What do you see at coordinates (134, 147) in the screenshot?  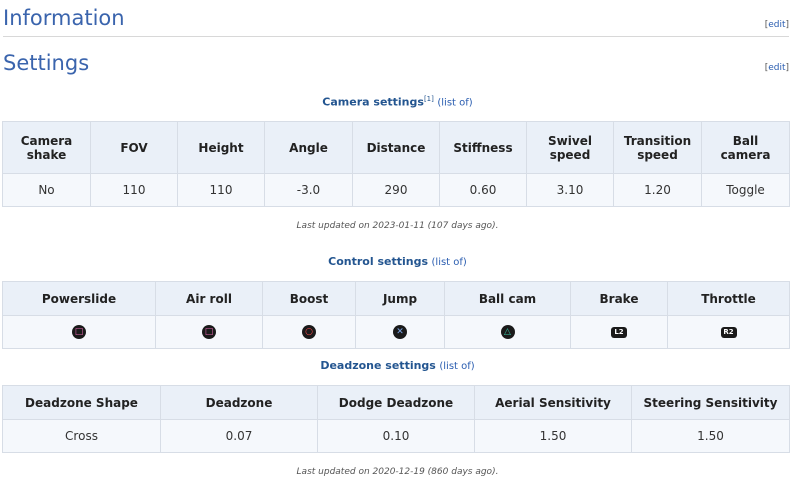 I see `column-header: FOV` at bounding box center [134, 147].